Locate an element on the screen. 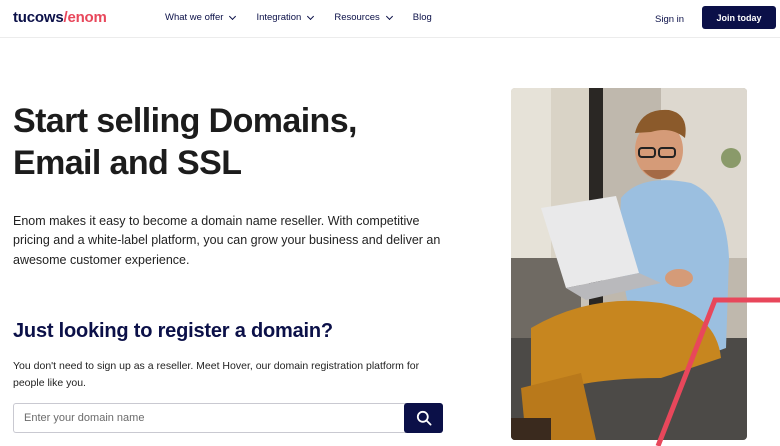 The height and width of the screenshot is (446, 780). nav-resources: Resources is located at coordinates (363, 17).